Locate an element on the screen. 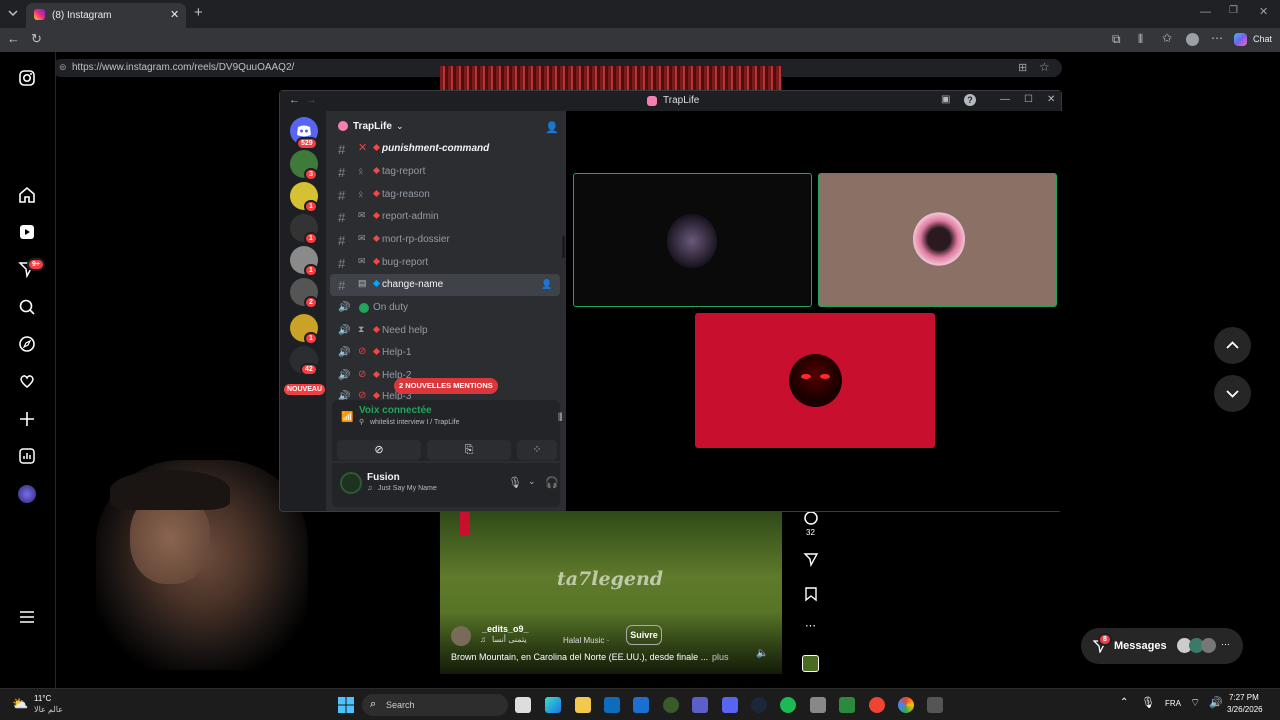 The height and width of the screenshot is (720, 1280). voice-channel-item: 🔊 On duty is located at coordinates (446, 308).